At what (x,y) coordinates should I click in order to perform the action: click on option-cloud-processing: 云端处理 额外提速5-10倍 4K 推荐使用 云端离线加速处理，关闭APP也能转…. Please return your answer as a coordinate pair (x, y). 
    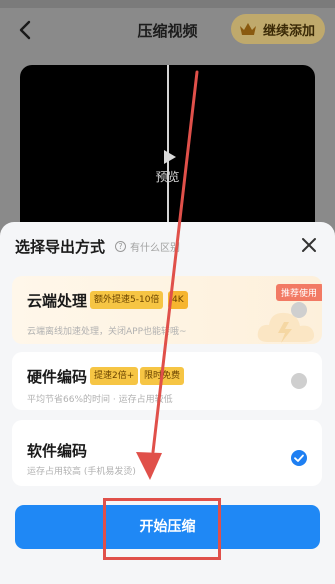
    Looking at the image, I should click on (167, 310).